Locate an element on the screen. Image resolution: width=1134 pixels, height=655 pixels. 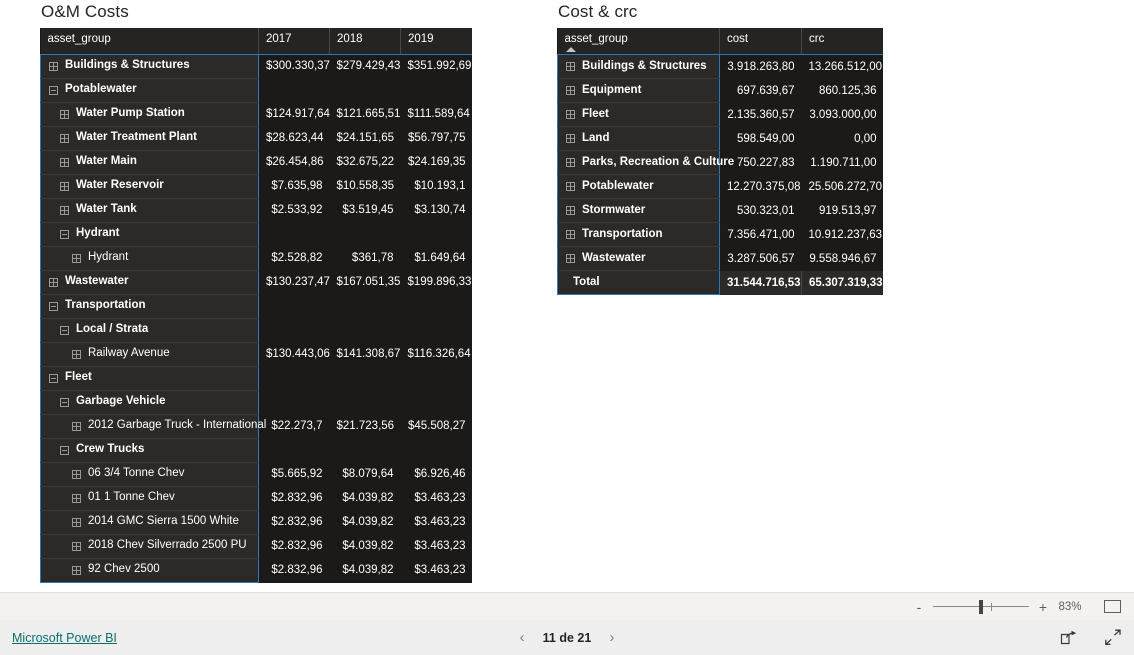
value-cell: 3.287.506,57 is located at coordinates (760, 258).